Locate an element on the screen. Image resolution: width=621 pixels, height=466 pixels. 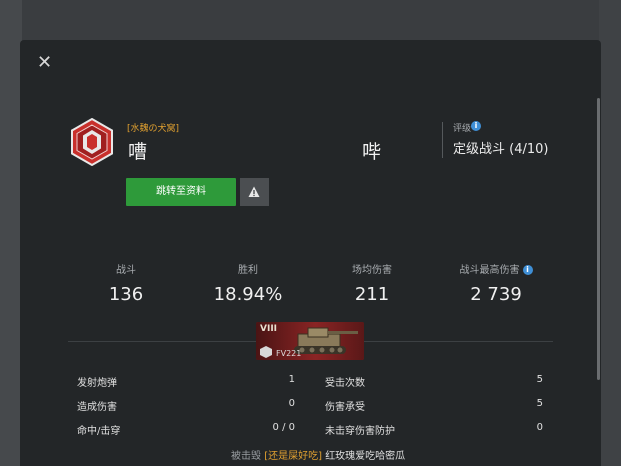
stat-win-rate: 胜利 18.94% is located at coordinates (248, 284).